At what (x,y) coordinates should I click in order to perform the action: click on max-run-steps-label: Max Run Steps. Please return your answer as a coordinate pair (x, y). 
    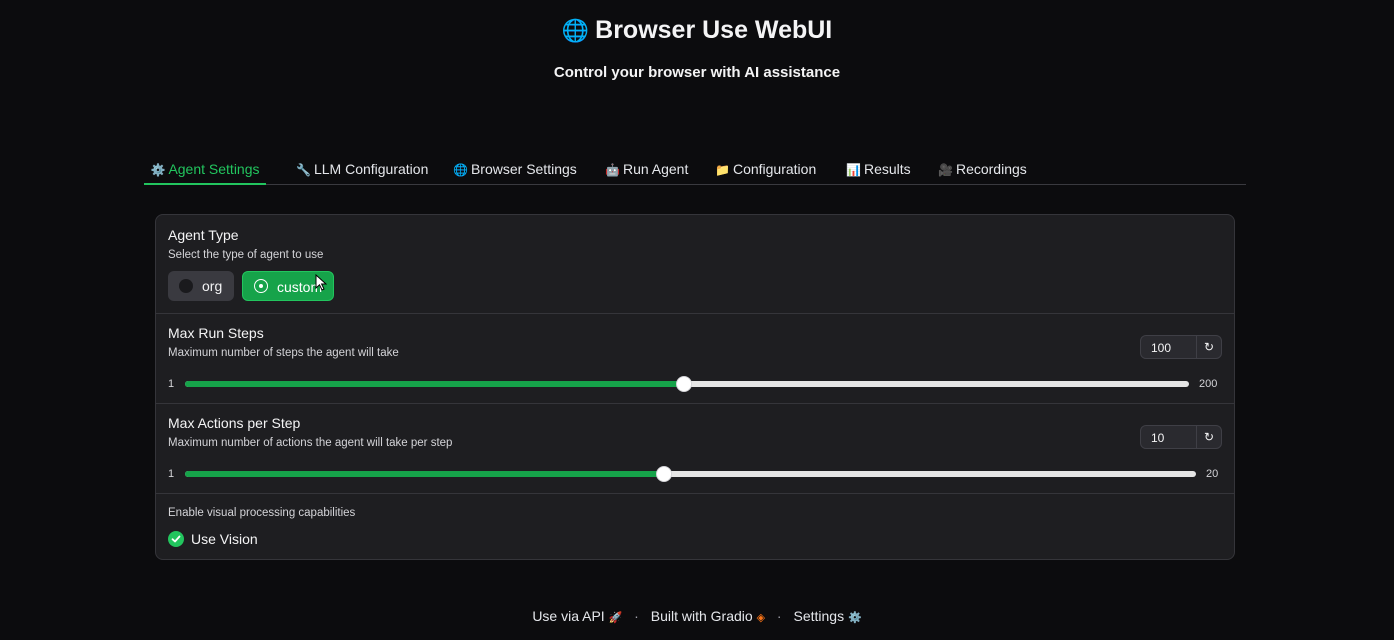
    Looking at the image, I should click on (216, 333).